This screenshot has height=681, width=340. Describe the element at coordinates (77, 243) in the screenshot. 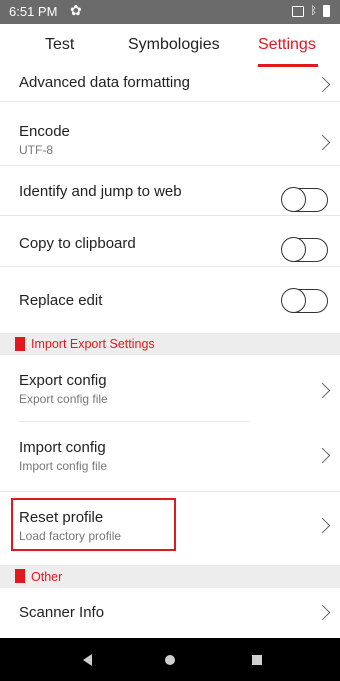

I see `row-title: Copy to clipboard` at that location.